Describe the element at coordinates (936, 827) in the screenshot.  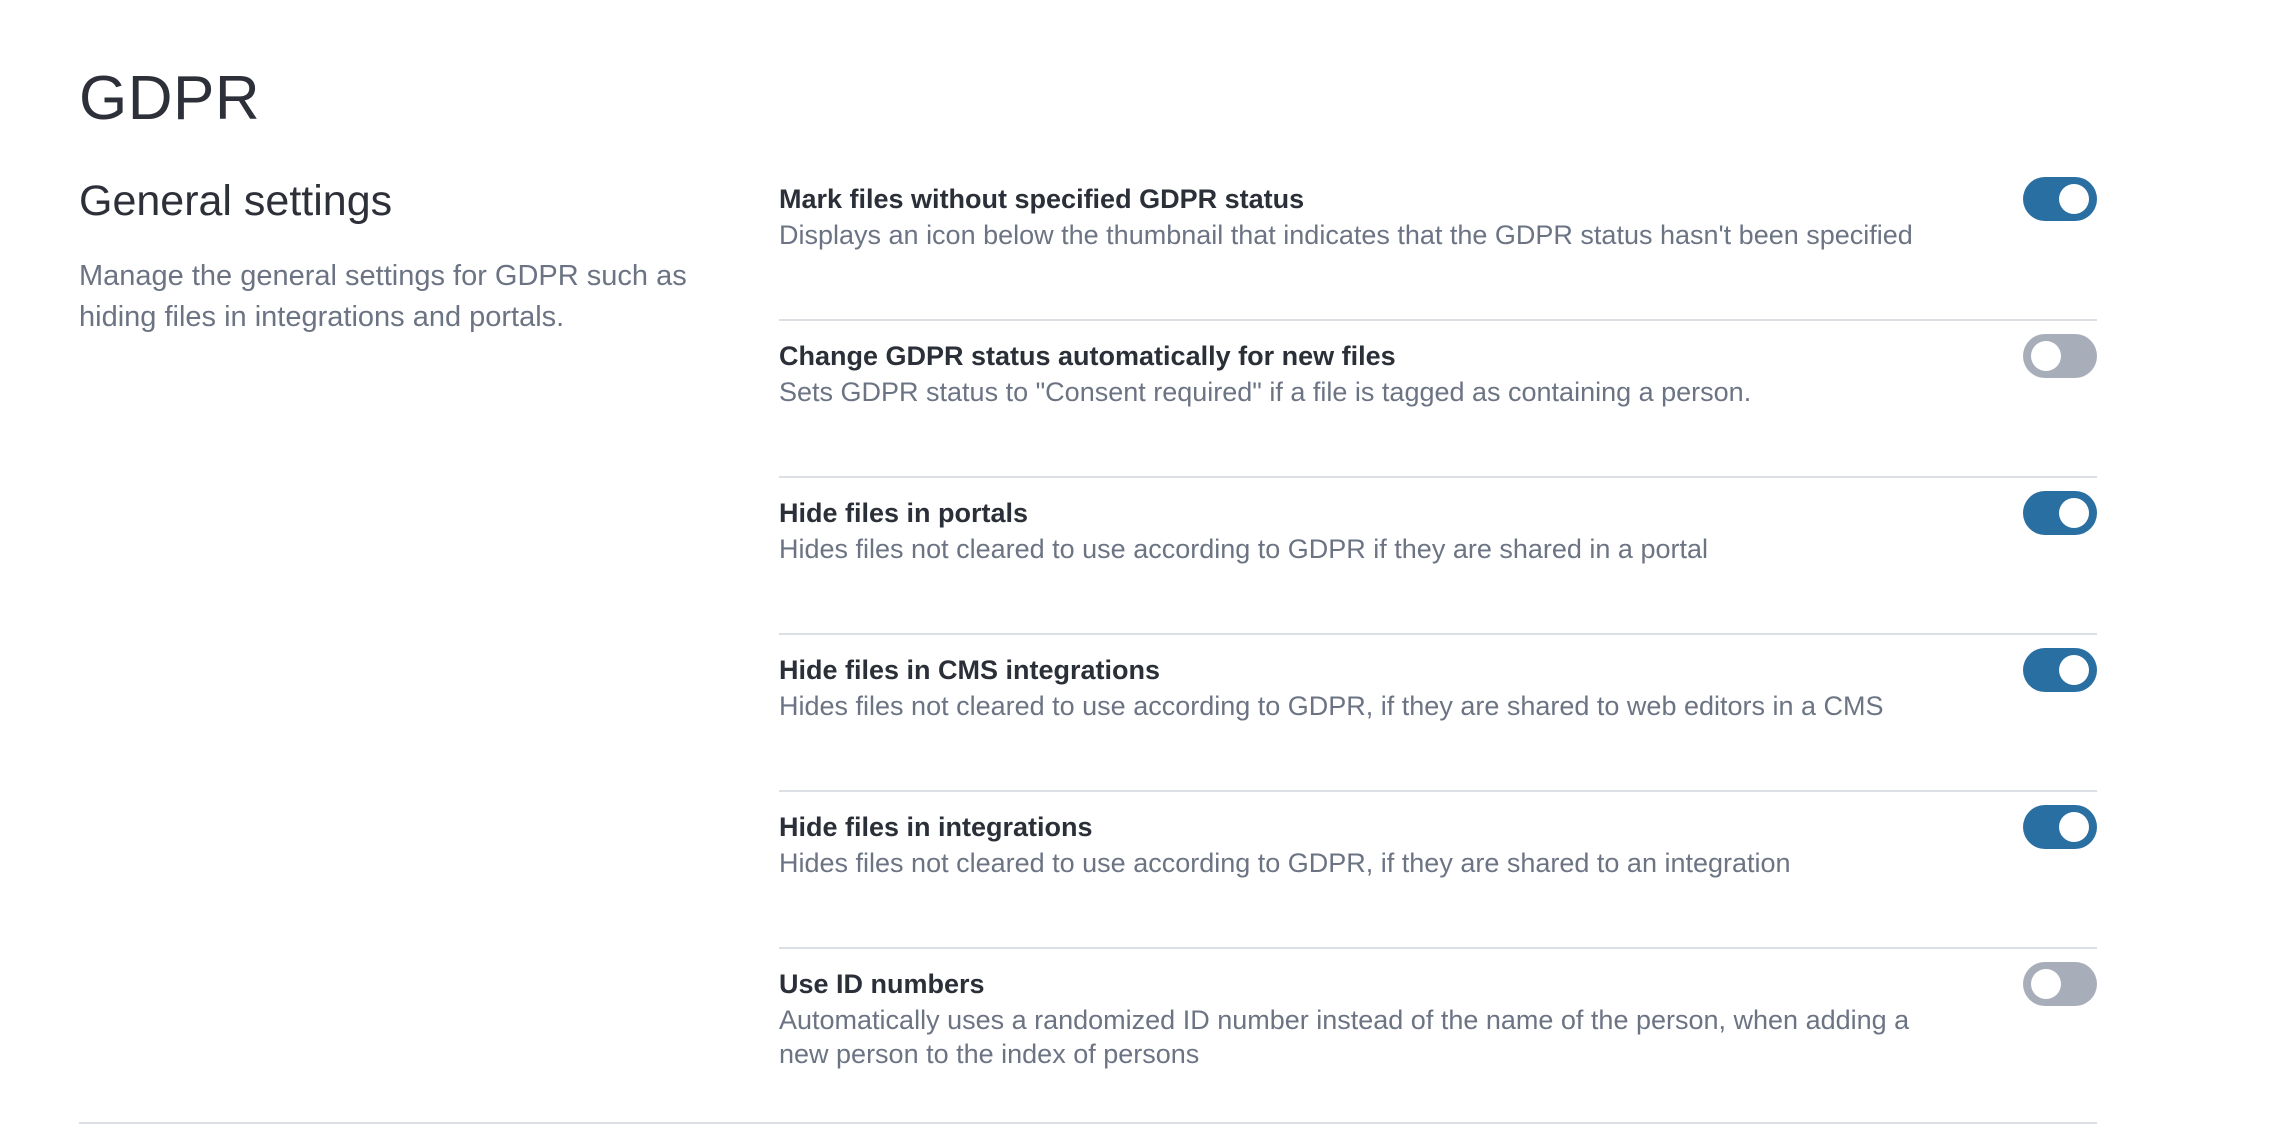
I see `setting-label: Hide files in integrations` at that location.